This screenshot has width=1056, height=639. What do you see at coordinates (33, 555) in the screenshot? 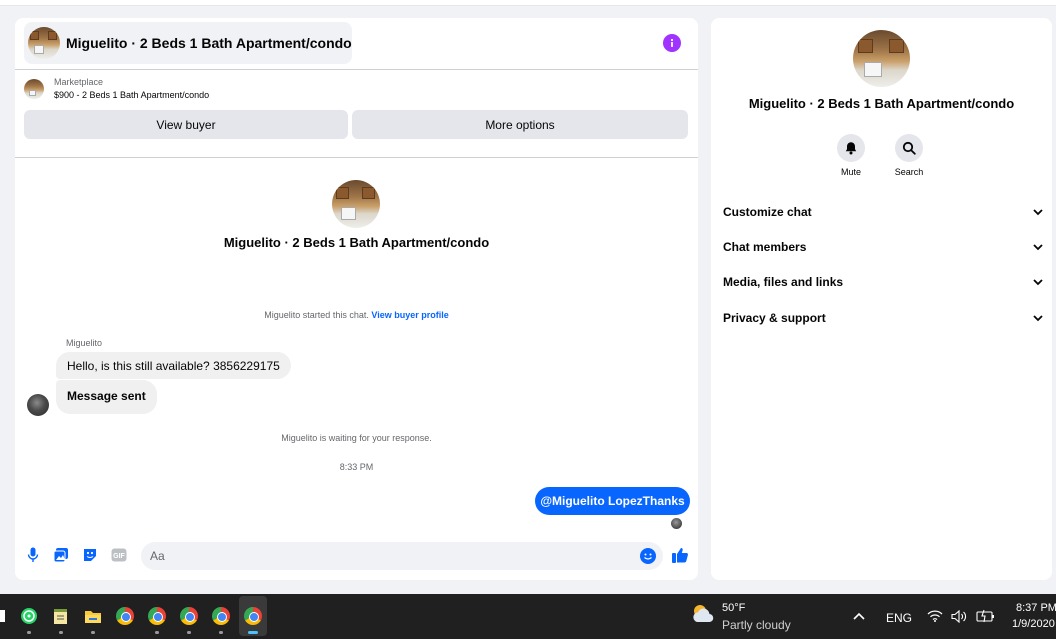
I see `microphone-icon` at bounding box center [33, 555].